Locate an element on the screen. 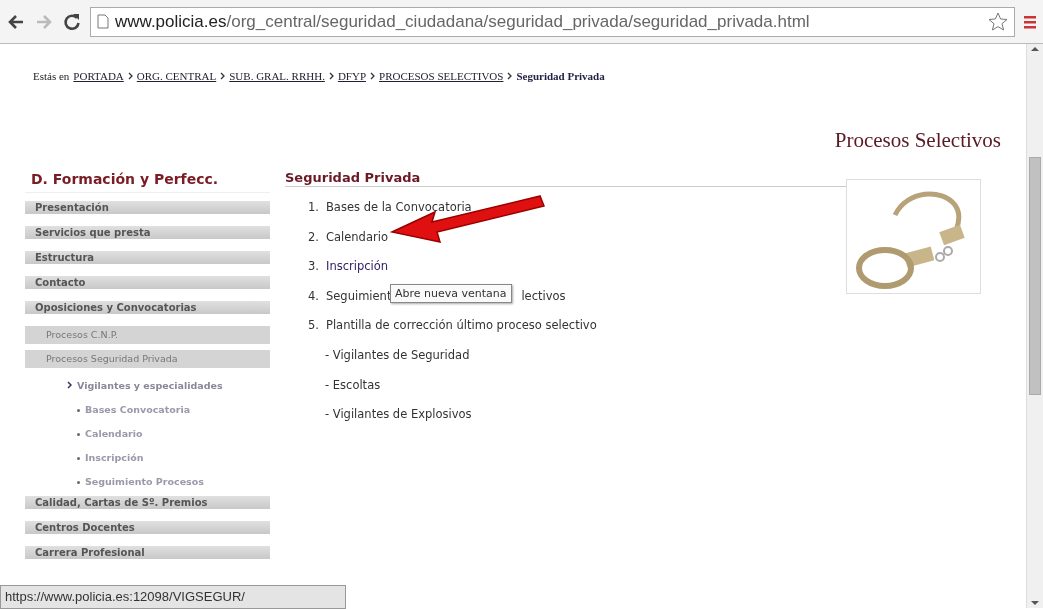 The image size is (1043, 609). reload-icon is located at coordinates (72, 21).